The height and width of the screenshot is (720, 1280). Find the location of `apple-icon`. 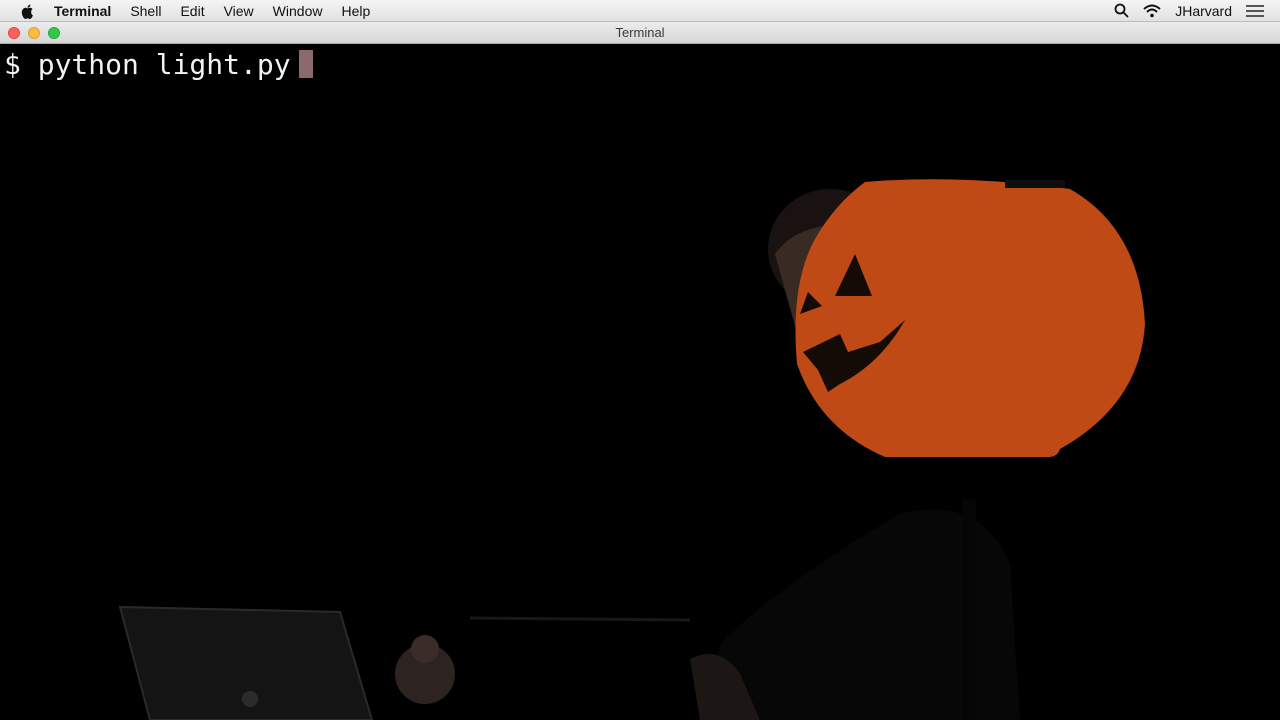

apple-icon is located at coordinates (28, 11).